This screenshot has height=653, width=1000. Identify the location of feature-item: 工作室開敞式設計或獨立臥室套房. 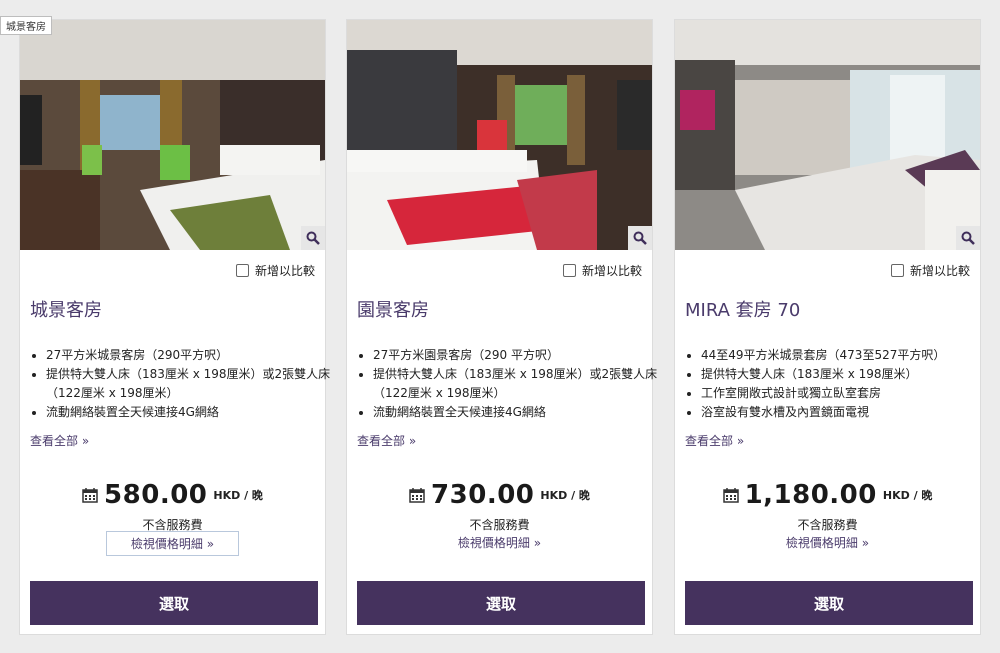
(846, 393).